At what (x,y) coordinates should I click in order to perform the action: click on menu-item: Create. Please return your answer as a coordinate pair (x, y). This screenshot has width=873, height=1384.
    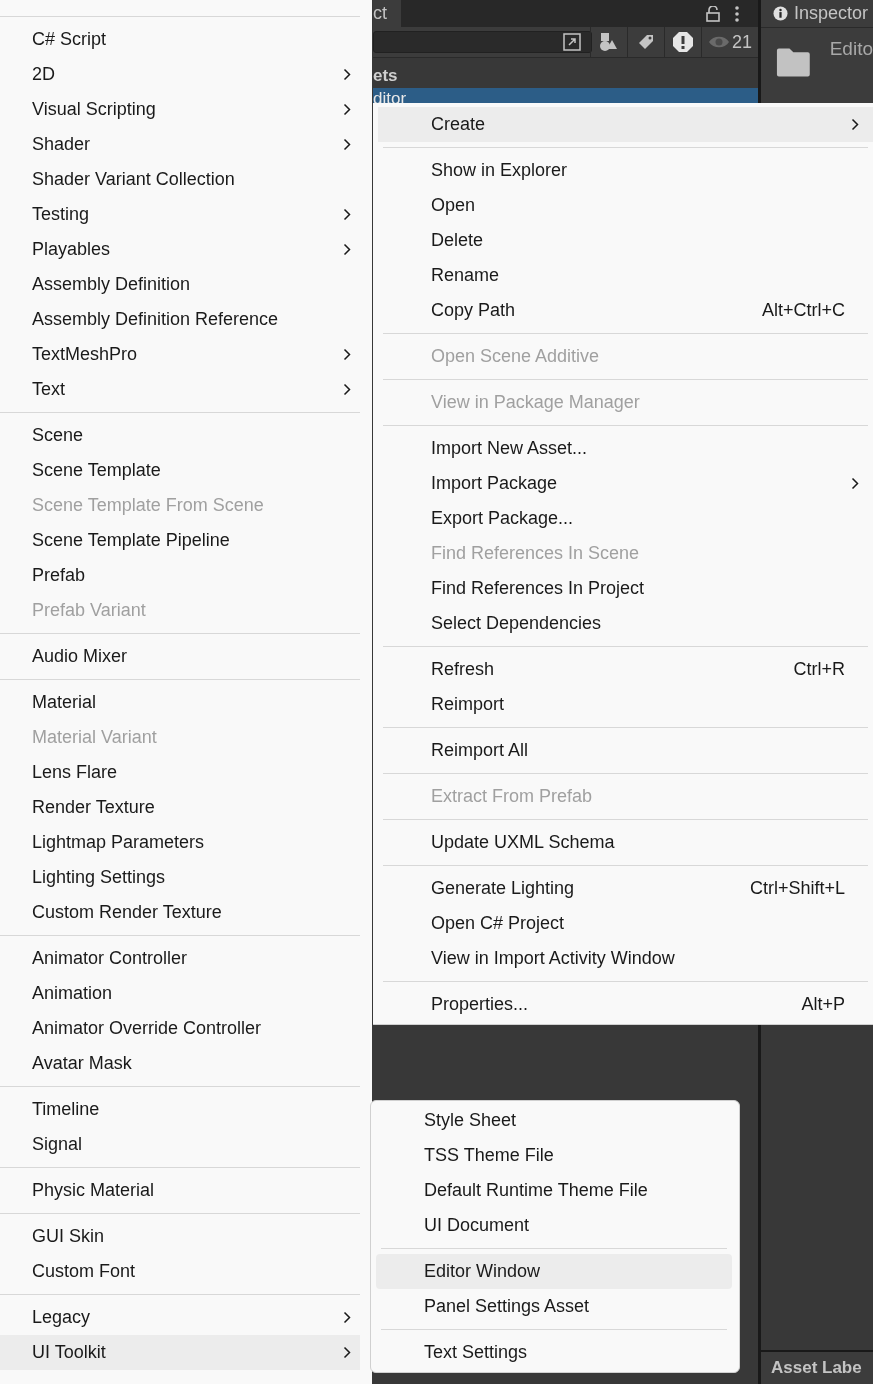
    Looking at the image, I should click on (625, 124).